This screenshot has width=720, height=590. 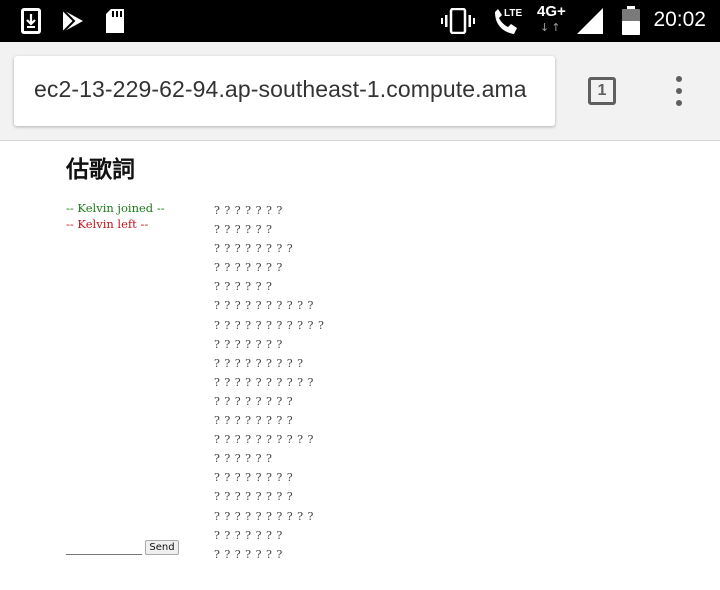 I want to click on clock: 20:02, so click(x=679, y=19).